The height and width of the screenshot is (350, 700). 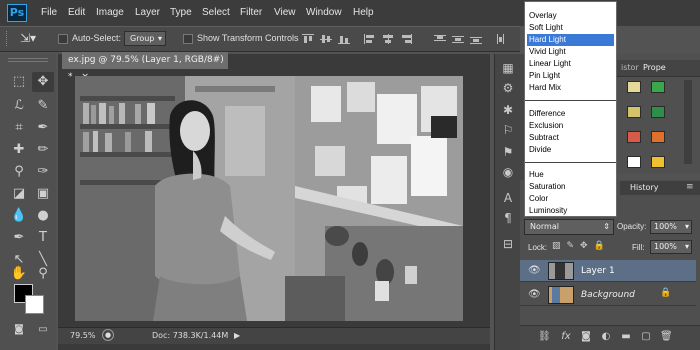 I want to click on blend-option: Linear Light, so click(x=570, y=64).